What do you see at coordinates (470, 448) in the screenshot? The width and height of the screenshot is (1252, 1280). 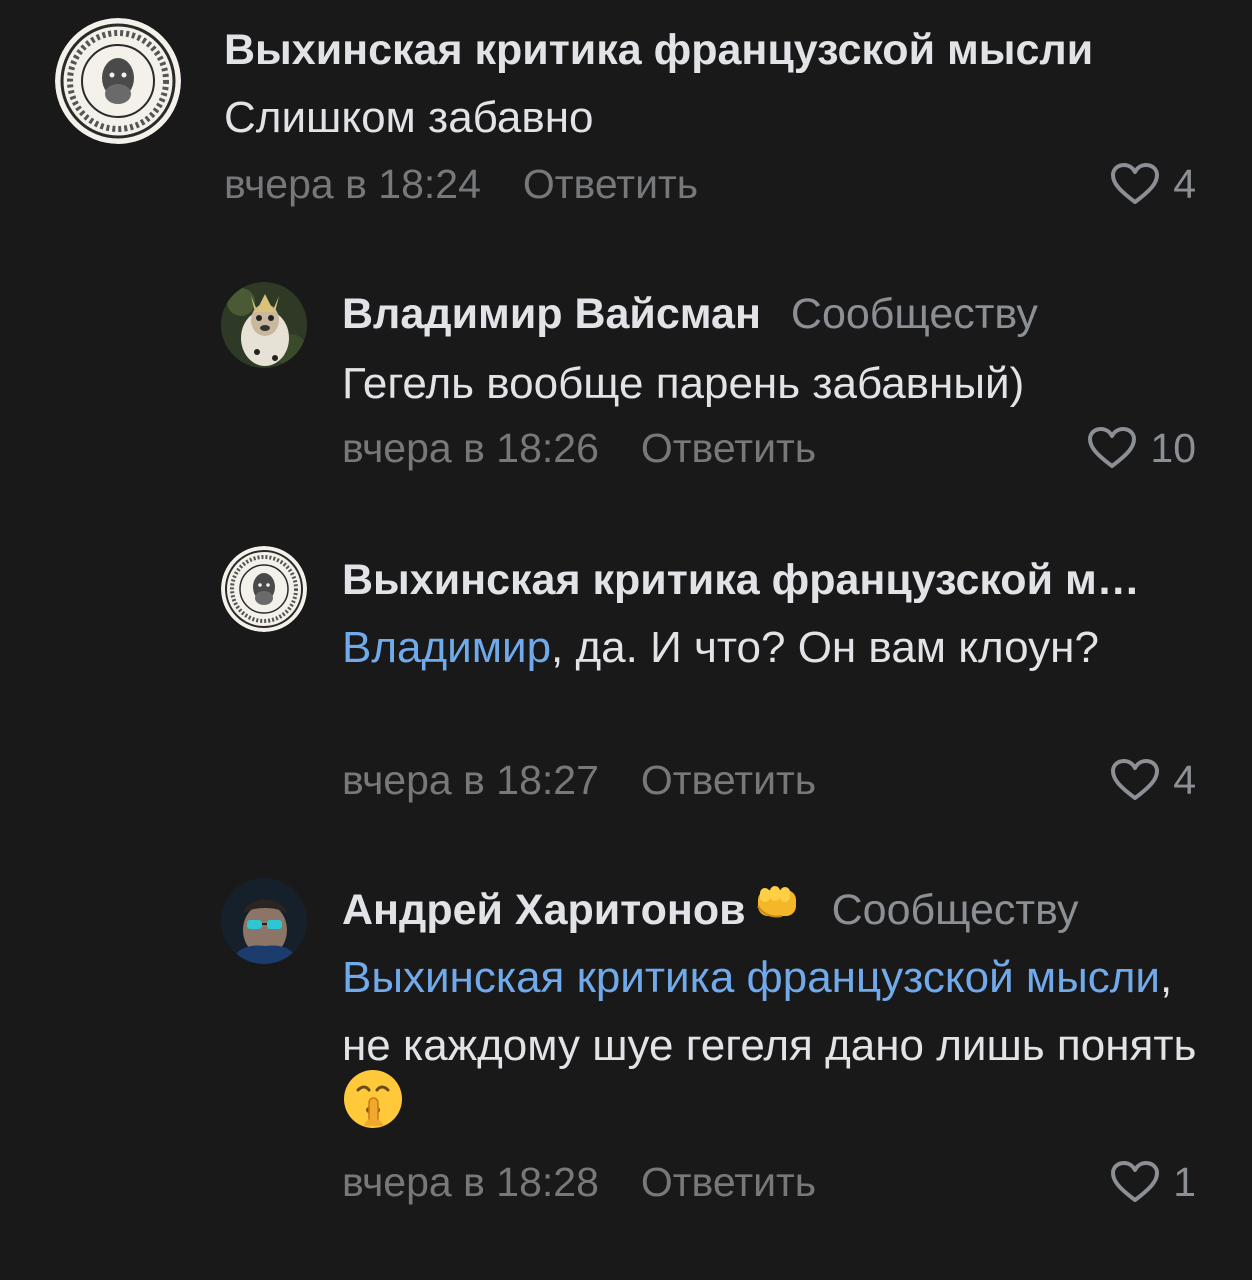 I see `comment-time: вчера в 18:26` at bounding box center [470, 448].